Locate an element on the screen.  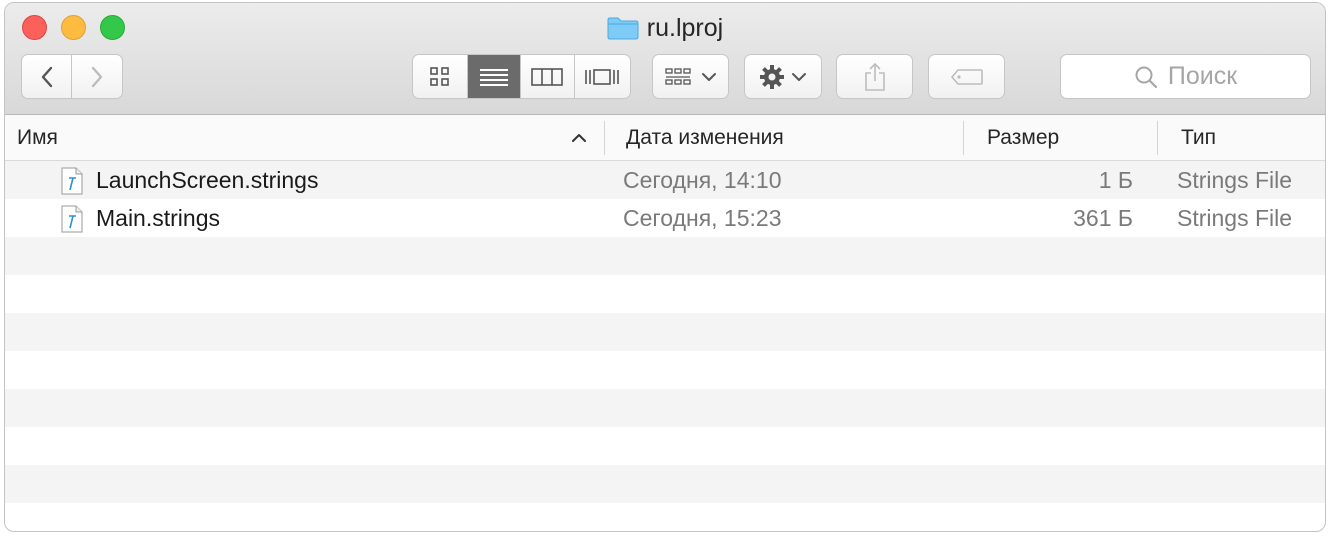
column-header: Имя Дата изменения Размер Тип is located at coordinates (665, 138).